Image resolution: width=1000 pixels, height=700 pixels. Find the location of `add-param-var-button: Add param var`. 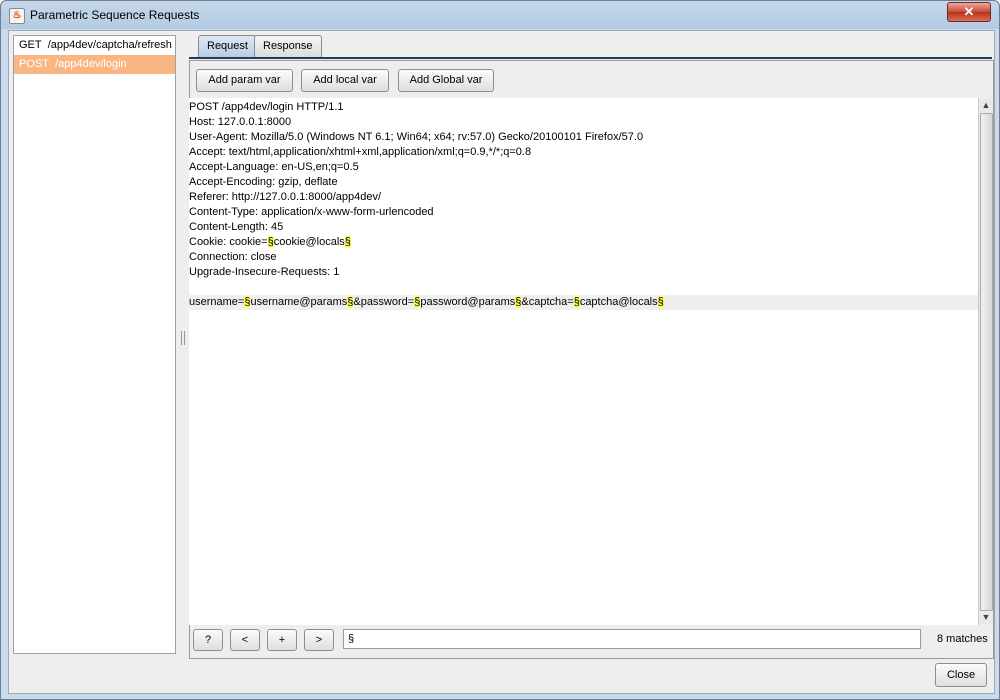

add-param-var-button: Add param var is located at coordinates (244, 80).